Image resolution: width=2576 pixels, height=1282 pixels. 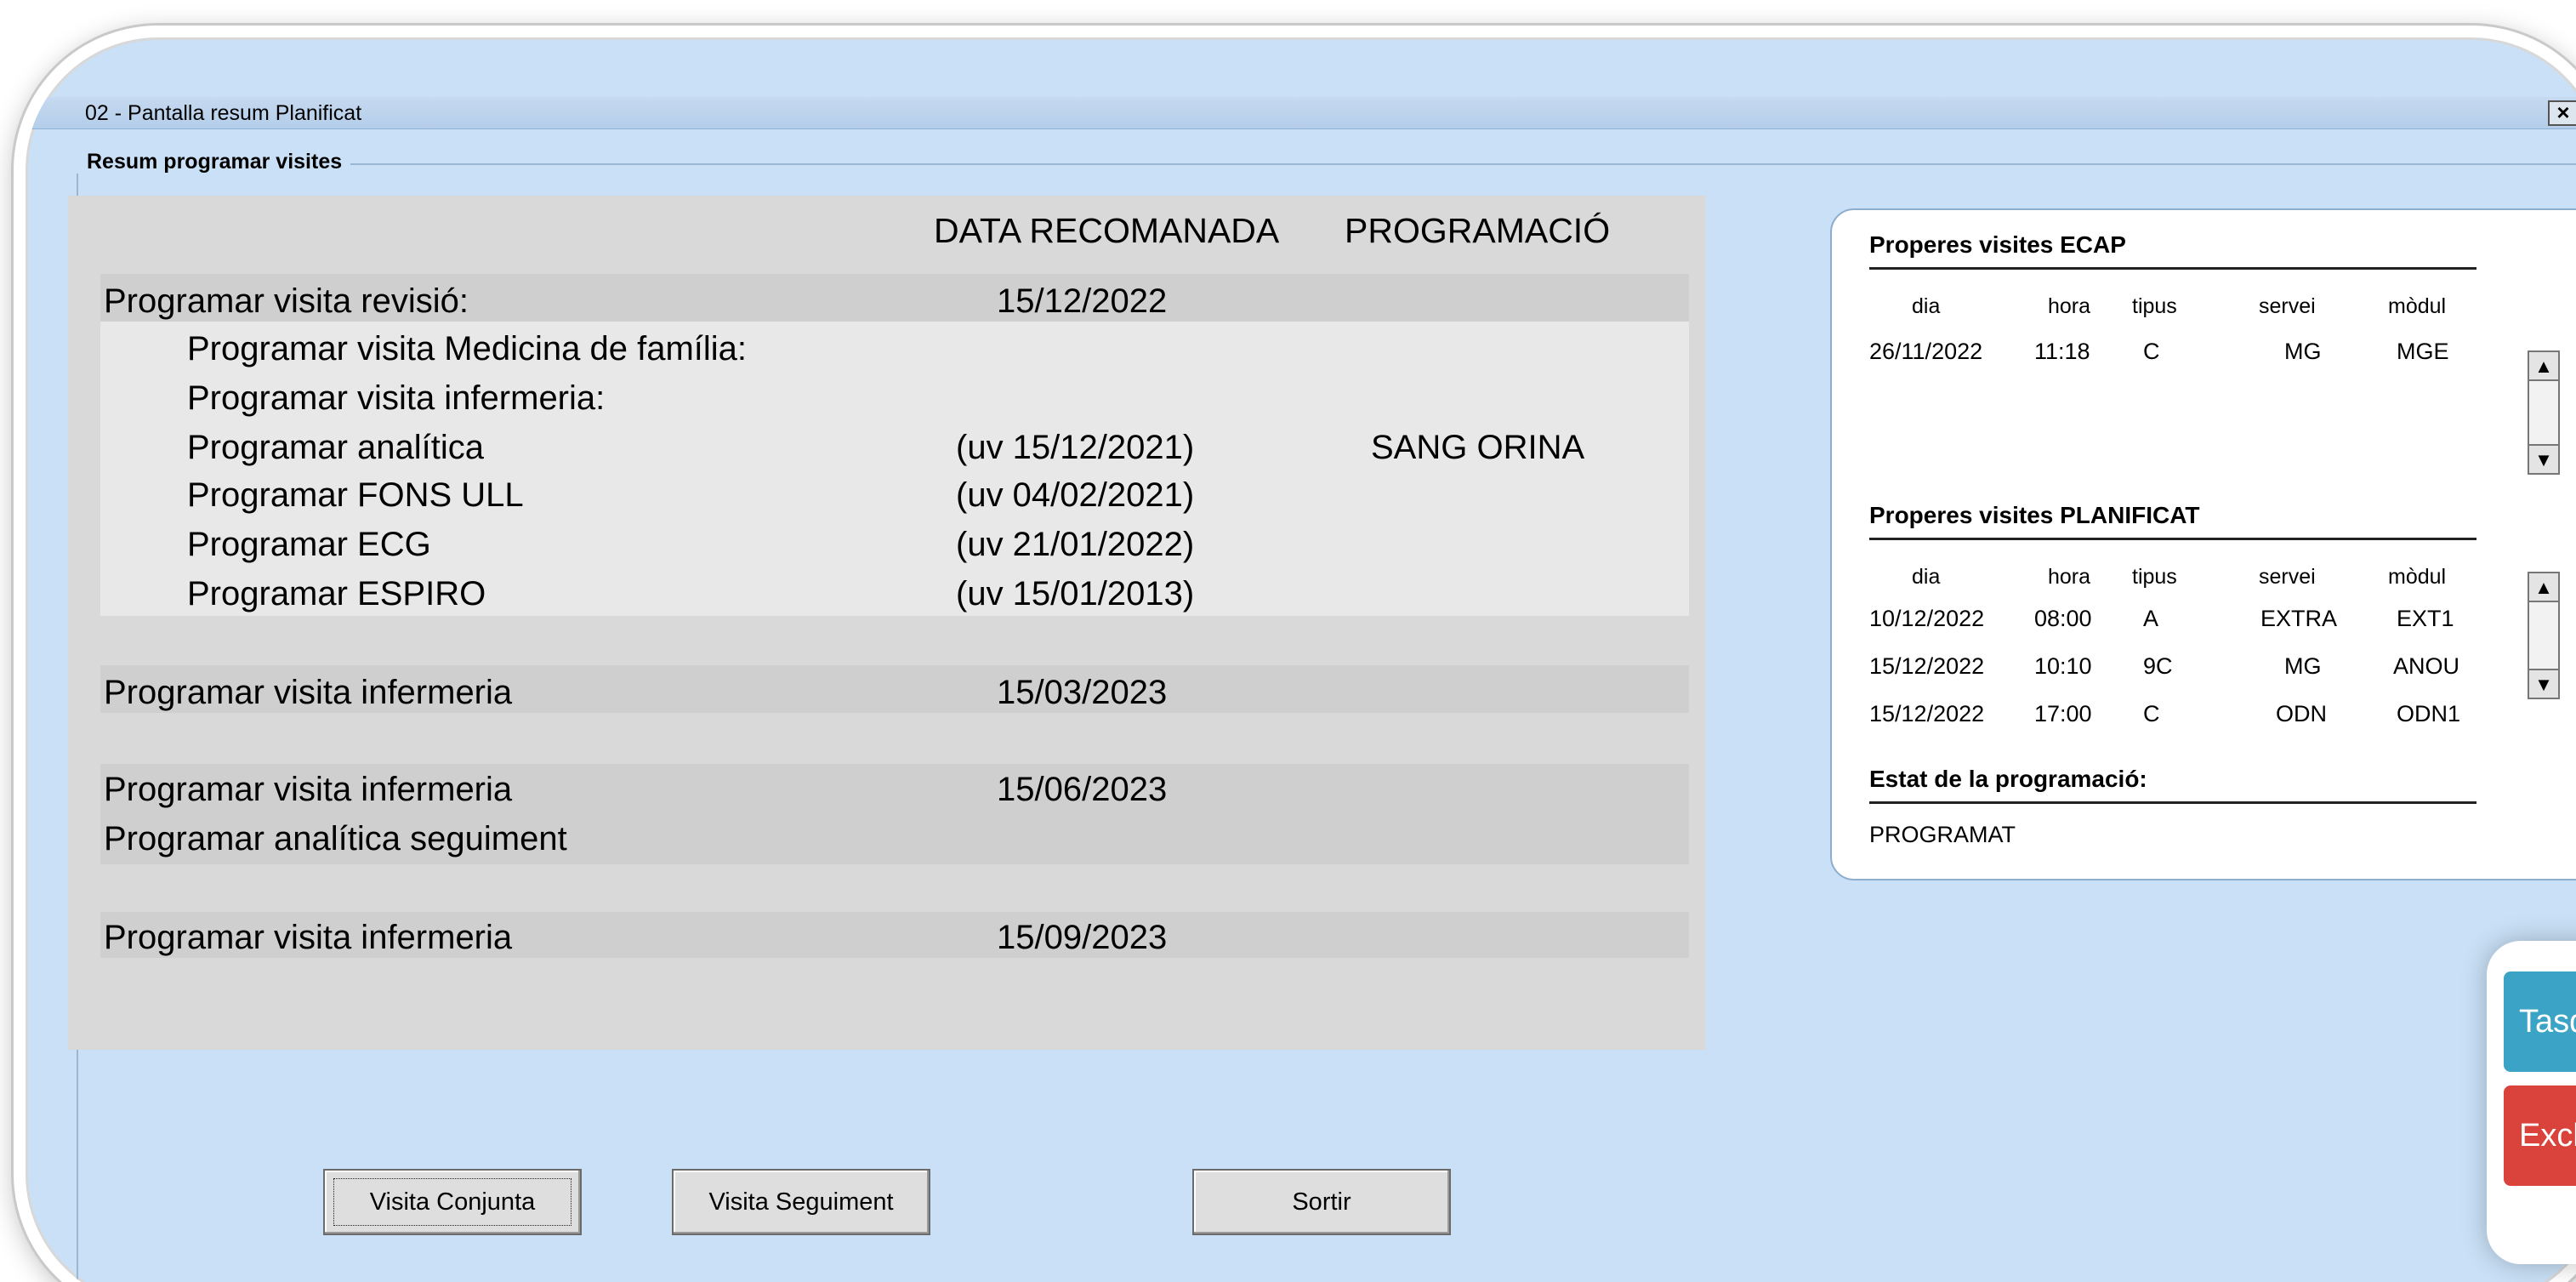 I want to click on table-row-label: Programar visita Medicina de família:, so click(x=467, y=349).